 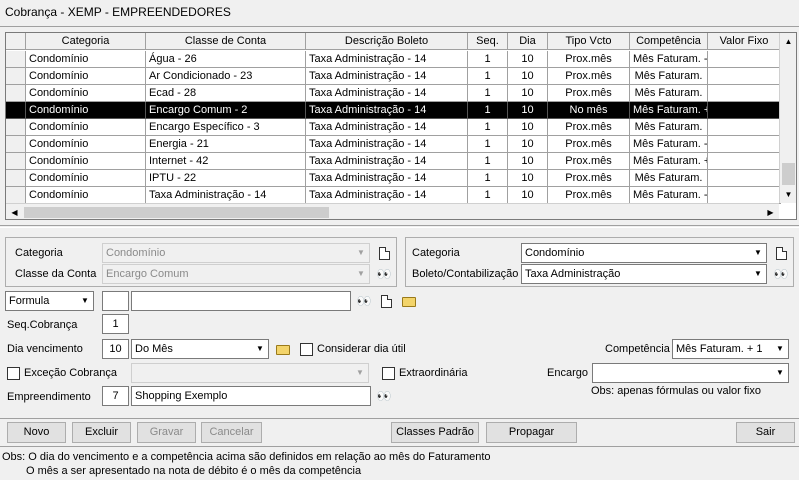 I want to click on tipo-select-value: Formula, so click(x=29, y=301).